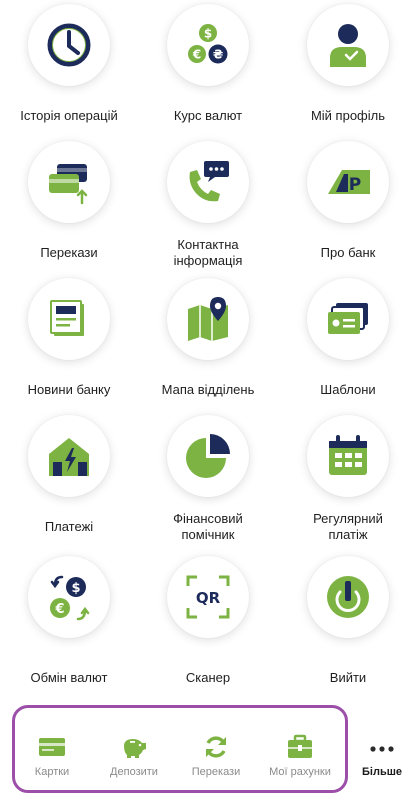 This screenshot has width=418, height=805. I want to click on menu-label: Мій профіль, so click(348, 115).